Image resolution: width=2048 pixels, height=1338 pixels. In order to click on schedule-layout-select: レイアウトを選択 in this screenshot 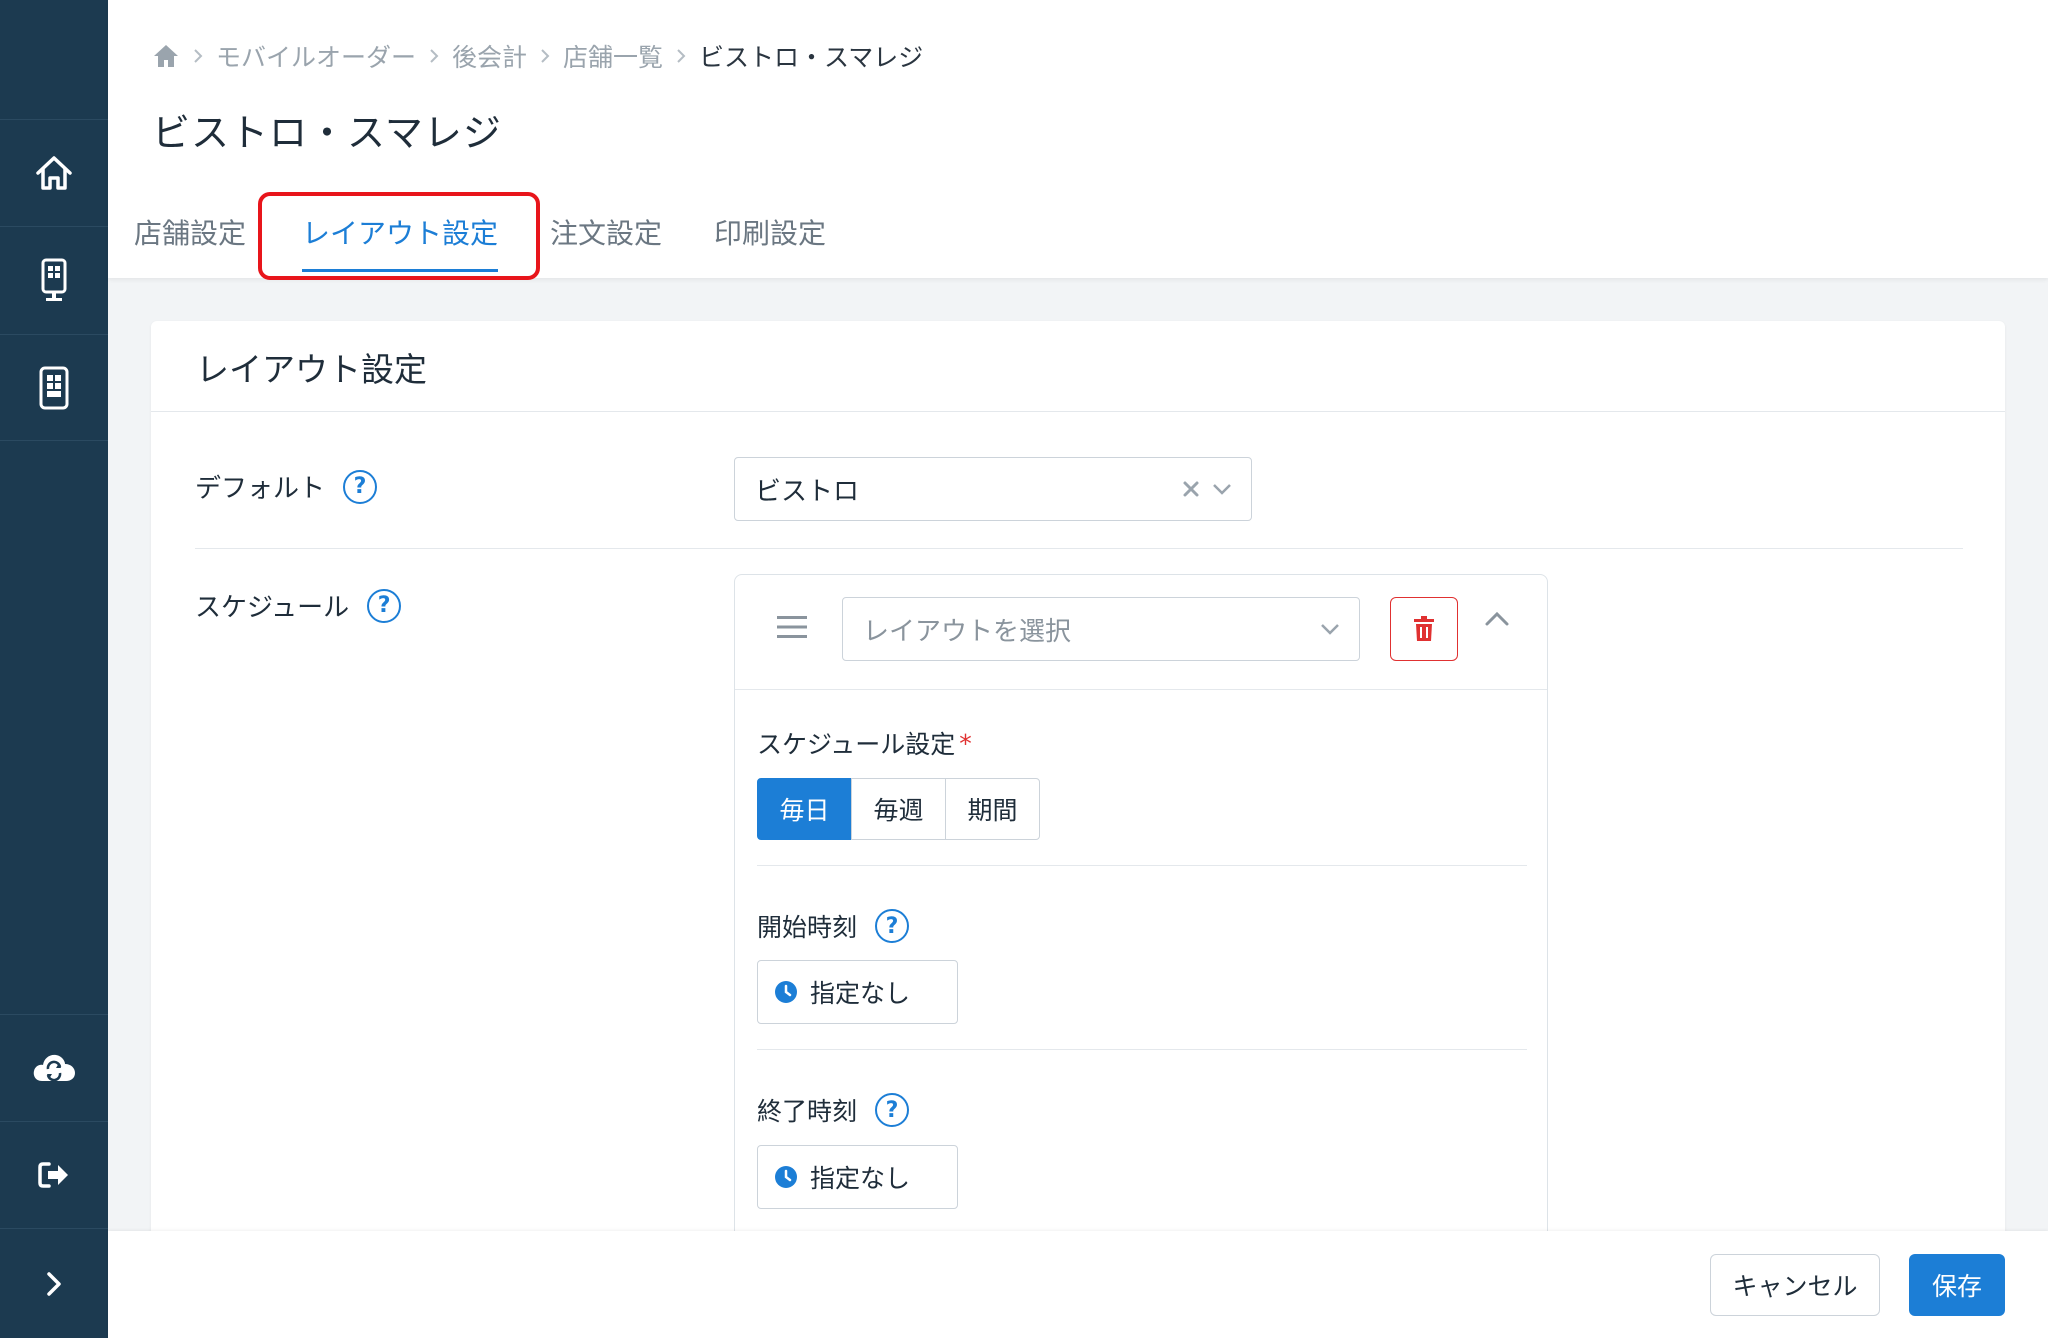, I will do `click(1101, 629)`.